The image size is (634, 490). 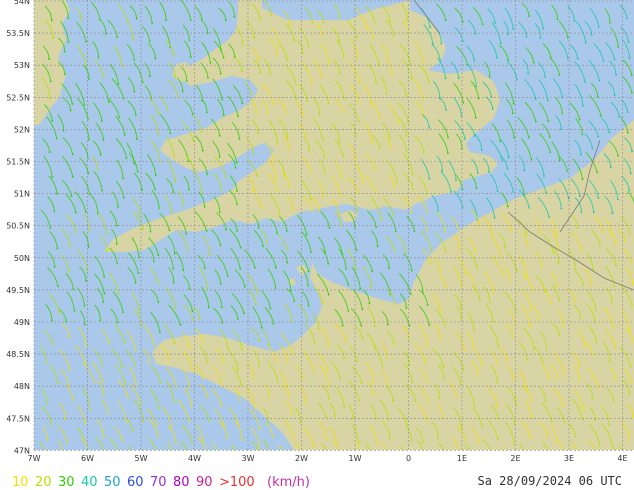 I want to click on longitude-labels: 7W 6W 5W 4W 3W 2W 1W 0 1E 2E 3E 4E, so click(x=328, y=458).